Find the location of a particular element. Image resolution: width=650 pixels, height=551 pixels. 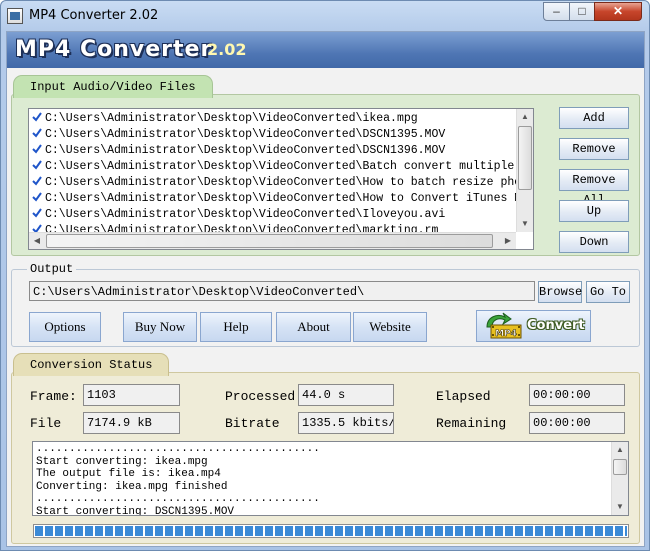

log-line: Start converting: DSCN1395.MOV is located at coordinates (135, 510).